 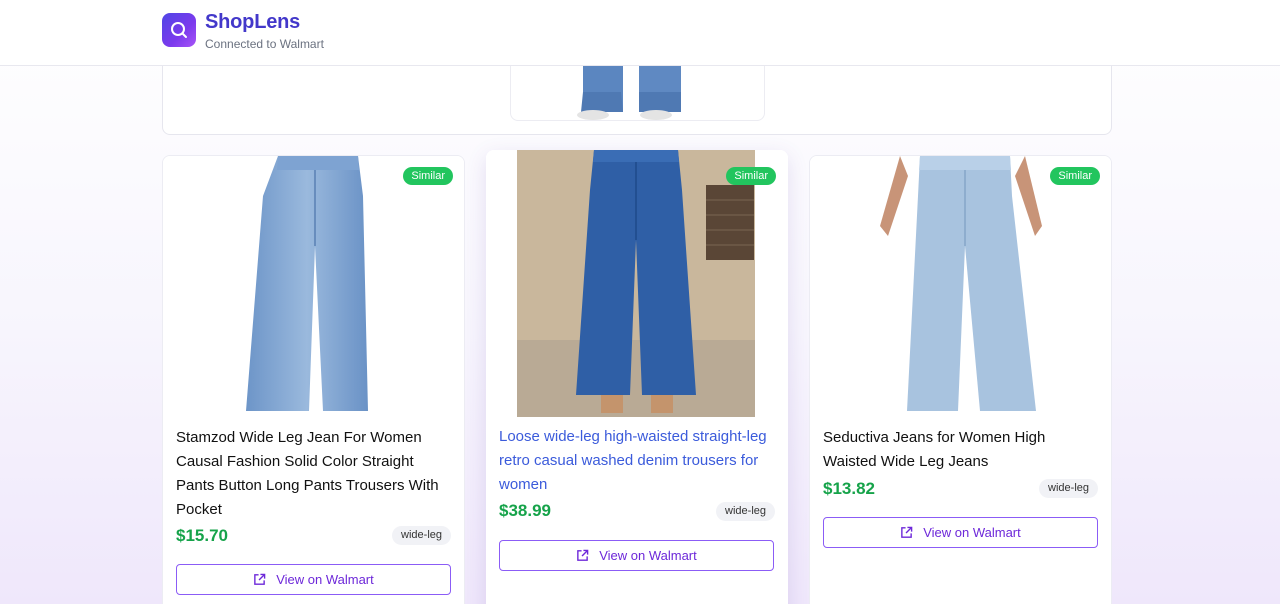 I want to click on search-icon, so click(x=179, y=30).